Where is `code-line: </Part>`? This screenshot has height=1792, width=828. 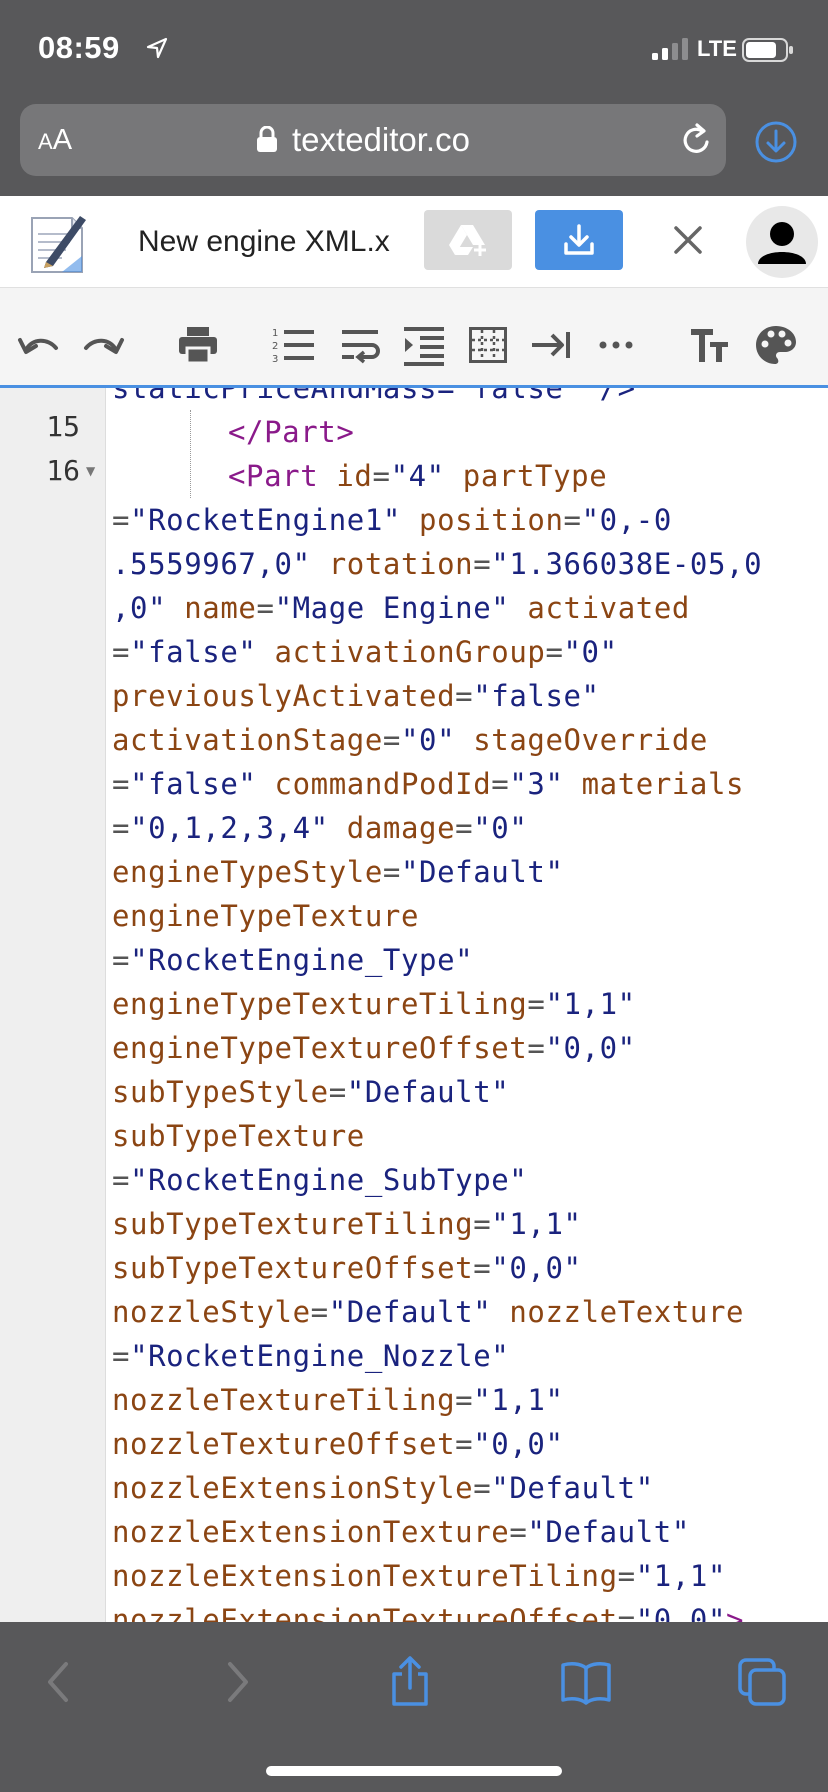 code-line: </Part> is located at coordinates (291, 432).